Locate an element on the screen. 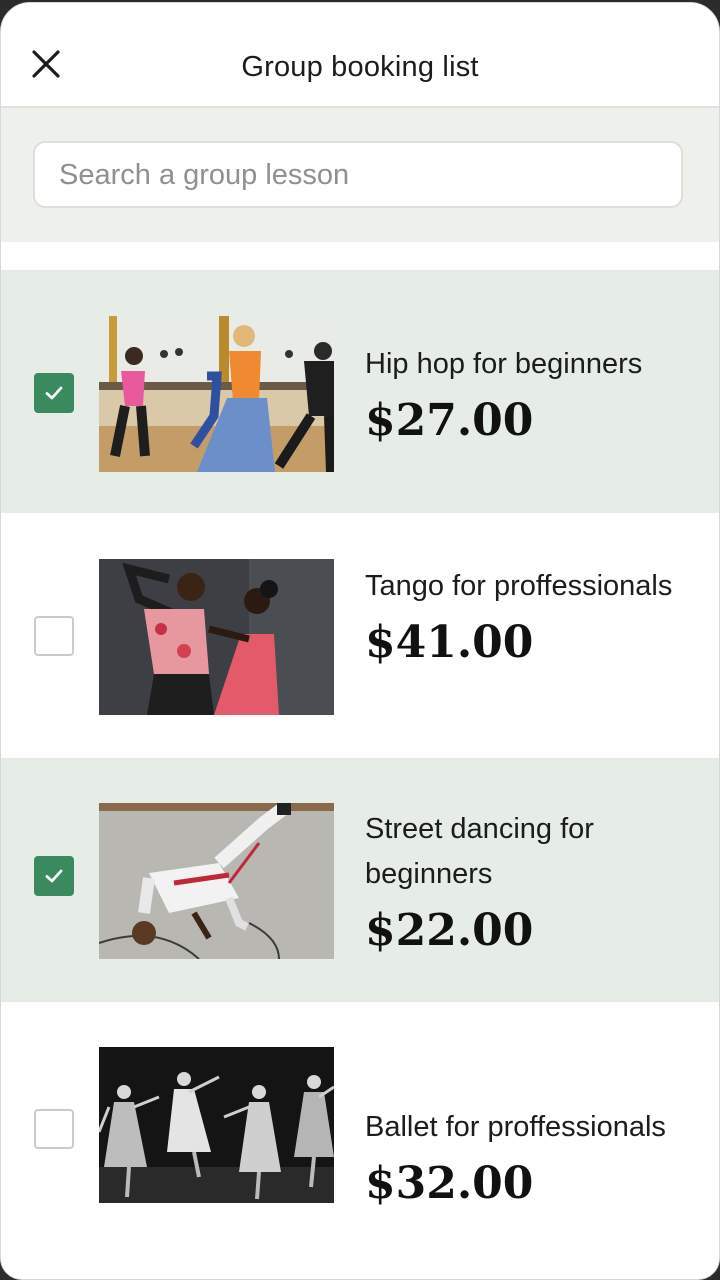 The image size is (720, 1280). search-section is located at coordinates (360, 175).